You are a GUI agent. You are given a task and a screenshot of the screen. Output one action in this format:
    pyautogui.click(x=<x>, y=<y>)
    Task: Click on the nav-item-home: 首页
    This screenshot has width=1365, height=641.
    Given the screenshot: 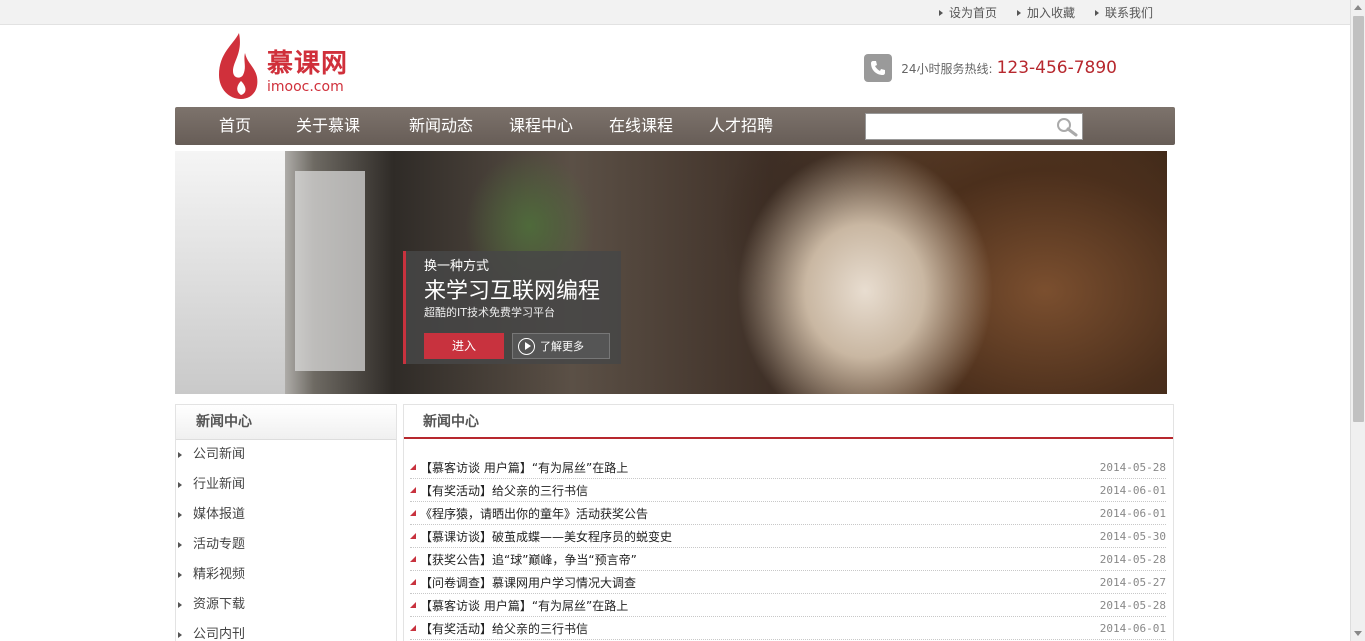 What is the action you would take?
    pyautogui.click(x=234, y=126)
    